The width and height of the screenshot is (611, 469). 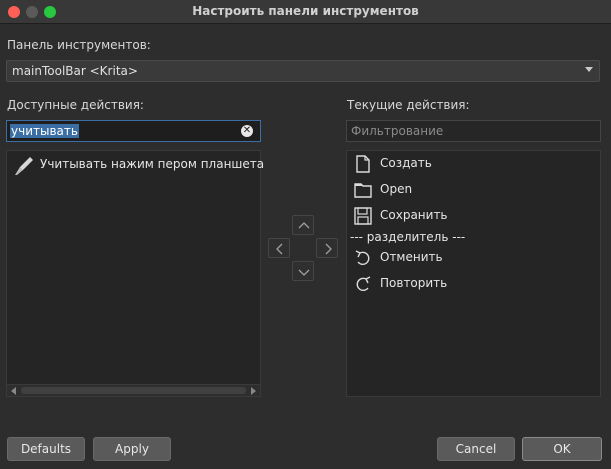 I want to click on list-item: Сохранить, so click(x=473, y=216).